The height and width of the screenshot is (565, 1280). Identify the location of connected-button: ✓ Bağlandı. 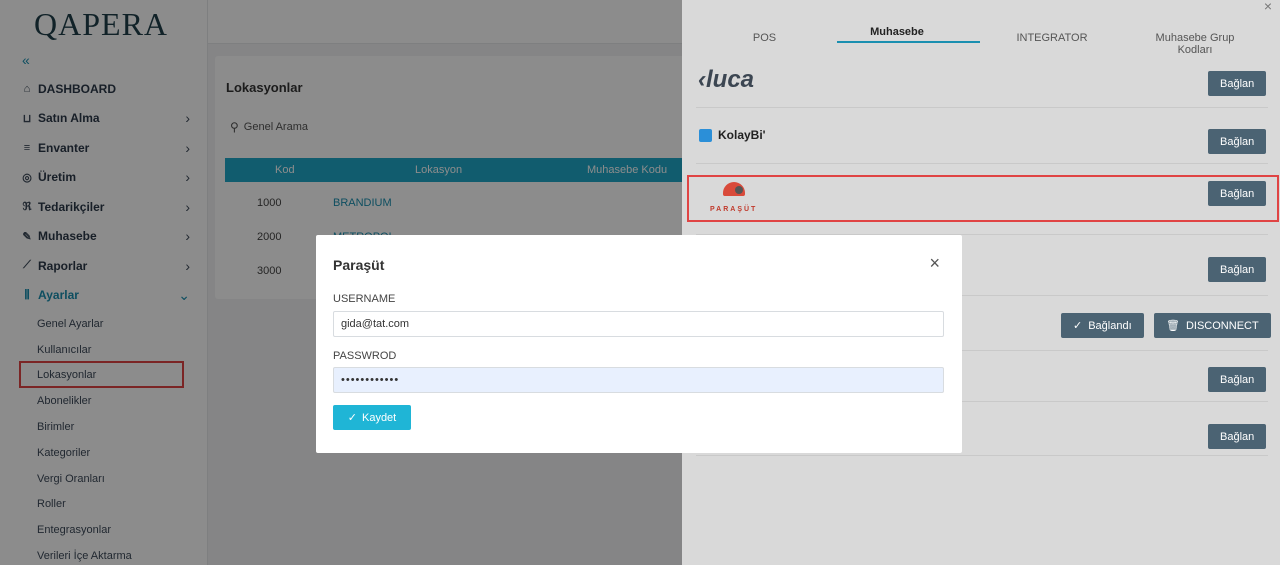
(1102, 325).